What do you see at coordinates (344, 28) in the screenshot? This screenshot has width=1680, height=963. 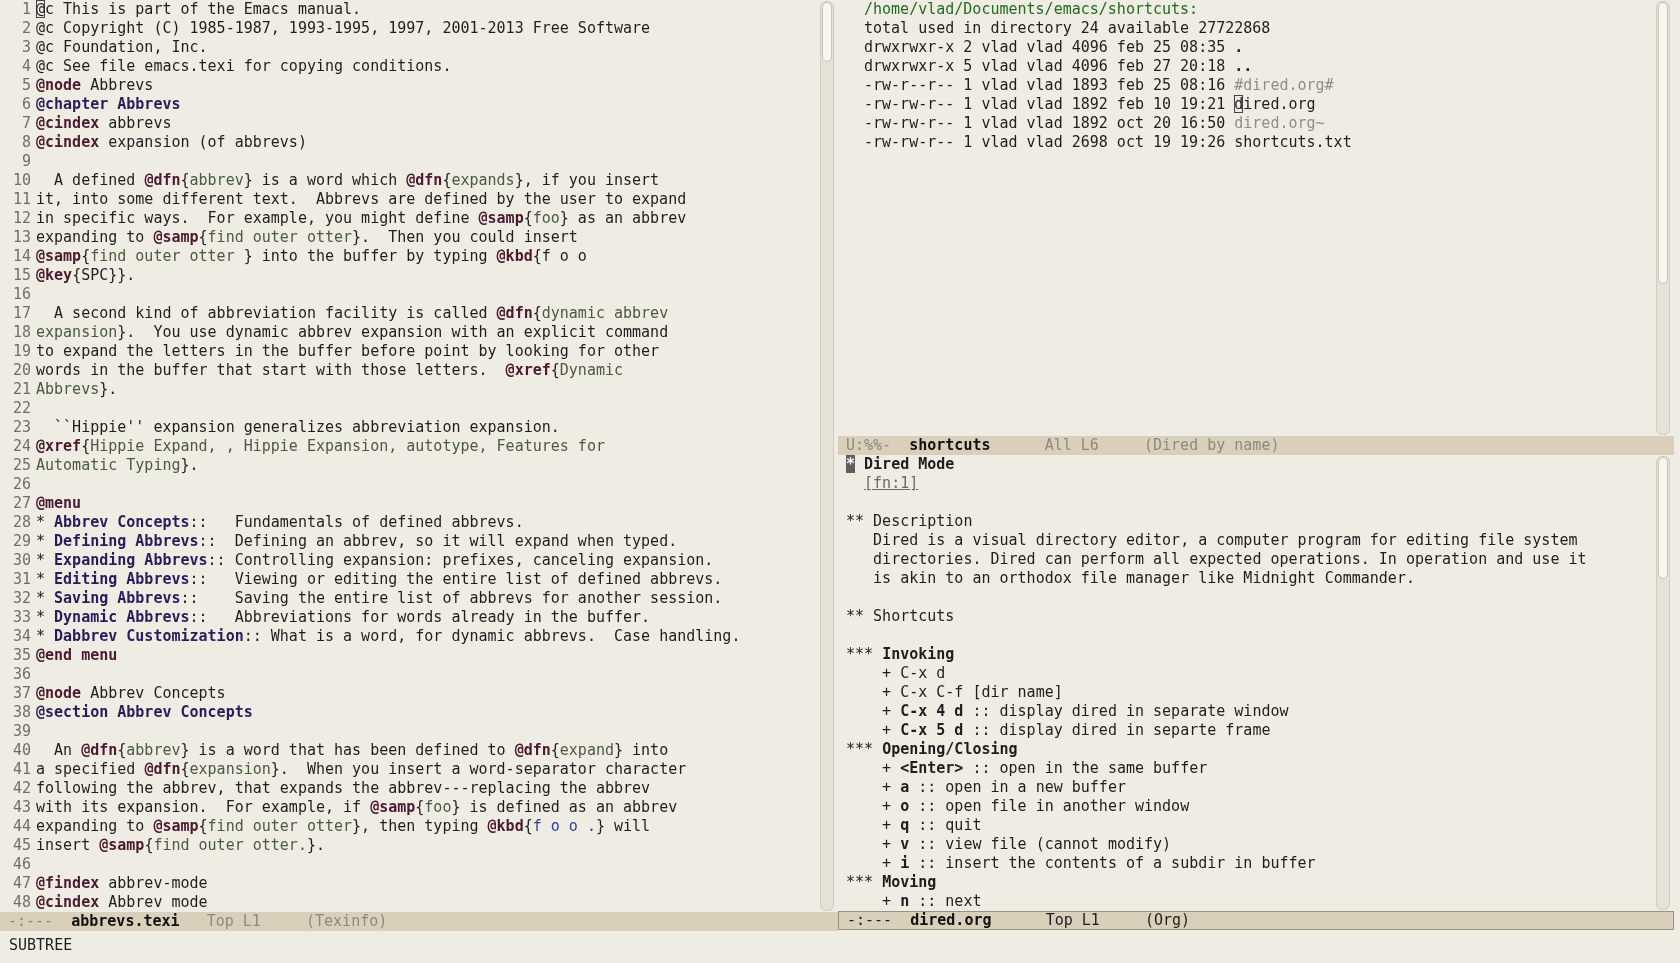 I see `code-line: @c Copyright (C) 1985-1987, 1993-1995, 1997, 2001-2013 Free Software` at bounding box center [344, 28].